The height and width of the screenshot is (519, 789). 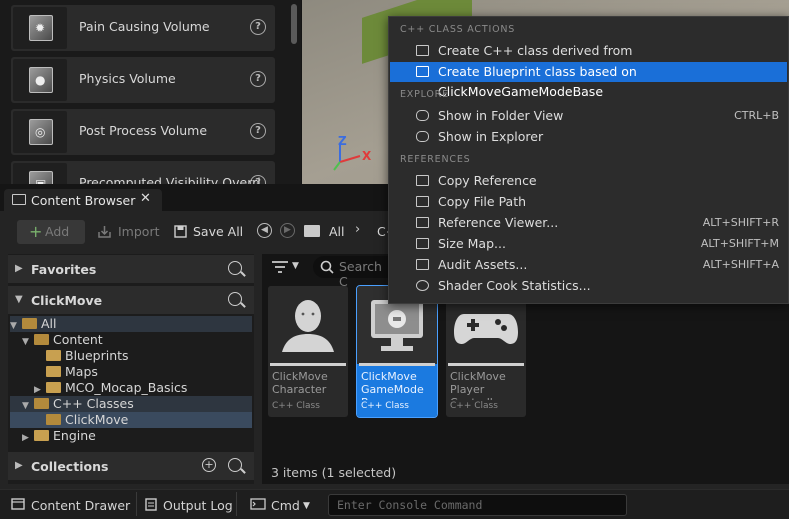 What do you see at coordinates (588, 265) in the screenshot?
I see `menu-item-audit-assets: Audit Assets... ALT+SHIFT+A` at bounding box center [588, 265].